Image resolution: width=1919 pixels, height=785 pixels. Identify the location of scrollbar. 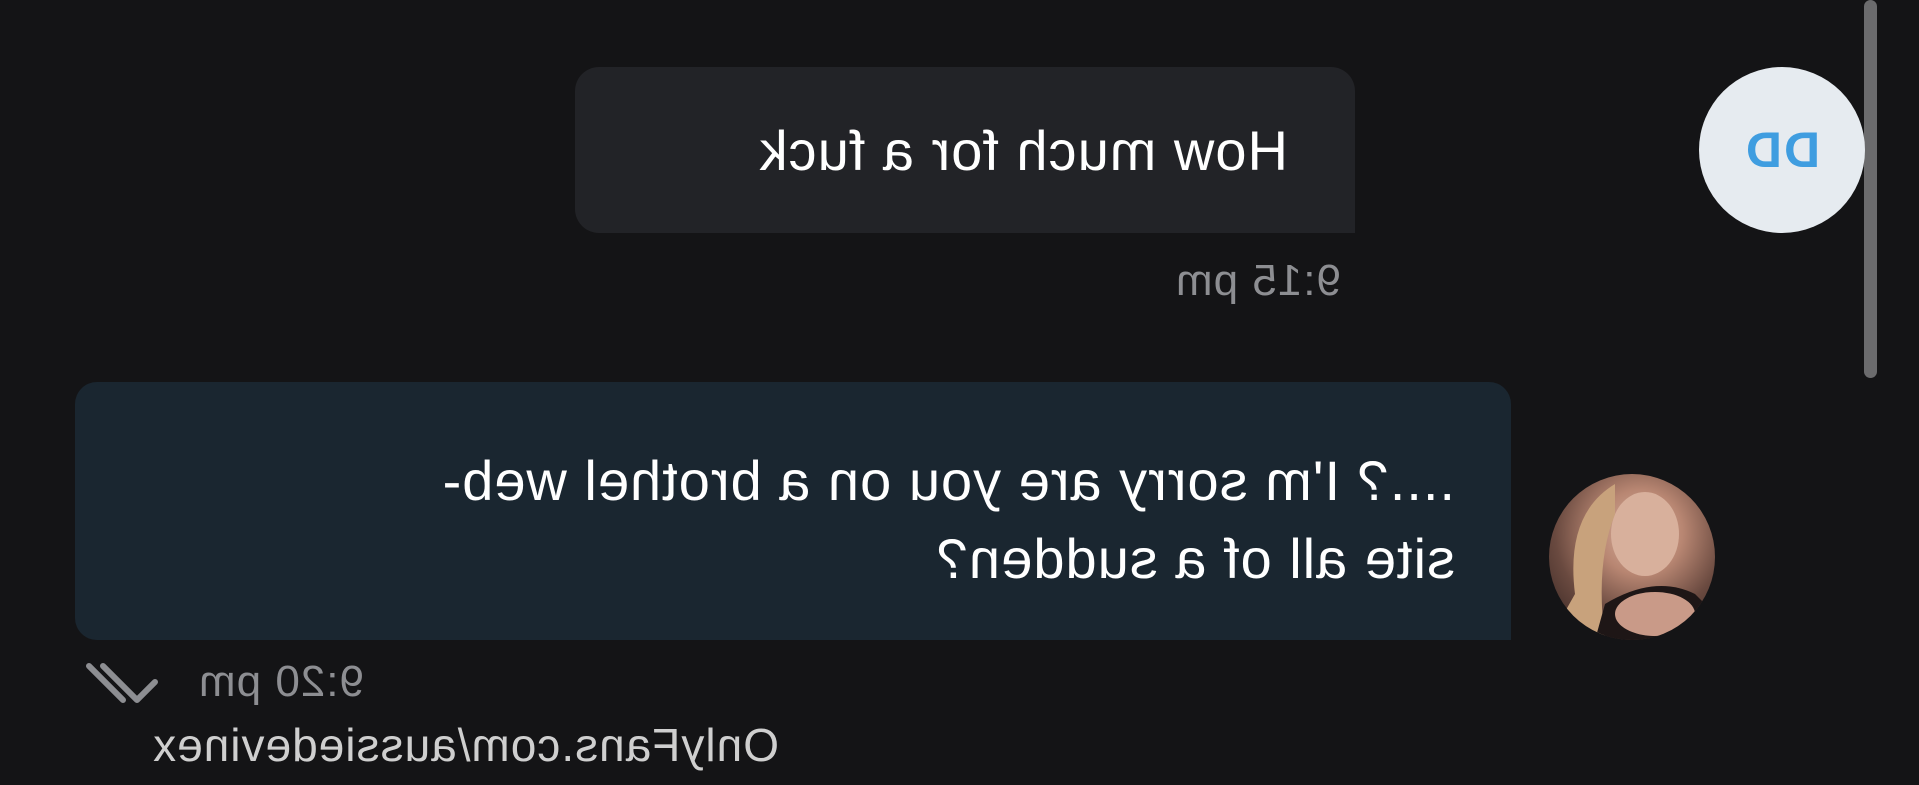
(1870, 189).